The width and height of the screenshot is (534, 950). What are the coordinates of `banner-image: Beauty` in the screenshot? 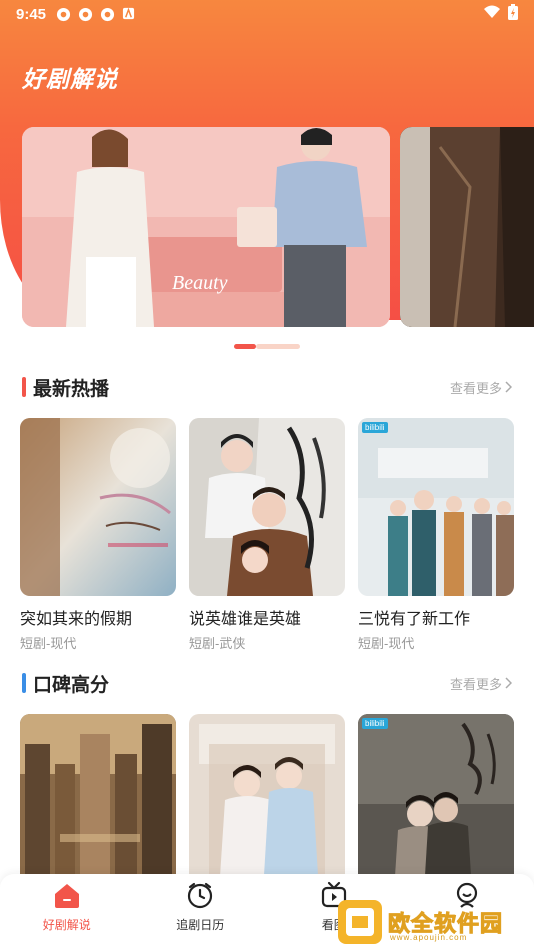 It's located at (206, 227).